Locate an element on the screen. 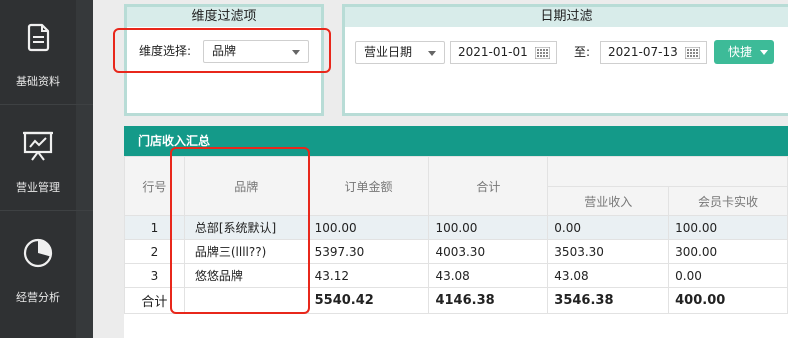 The width and height of the screenshot is (788, 338). col-header-order-amount: 订单金额 is located at coordinates (368, 186).